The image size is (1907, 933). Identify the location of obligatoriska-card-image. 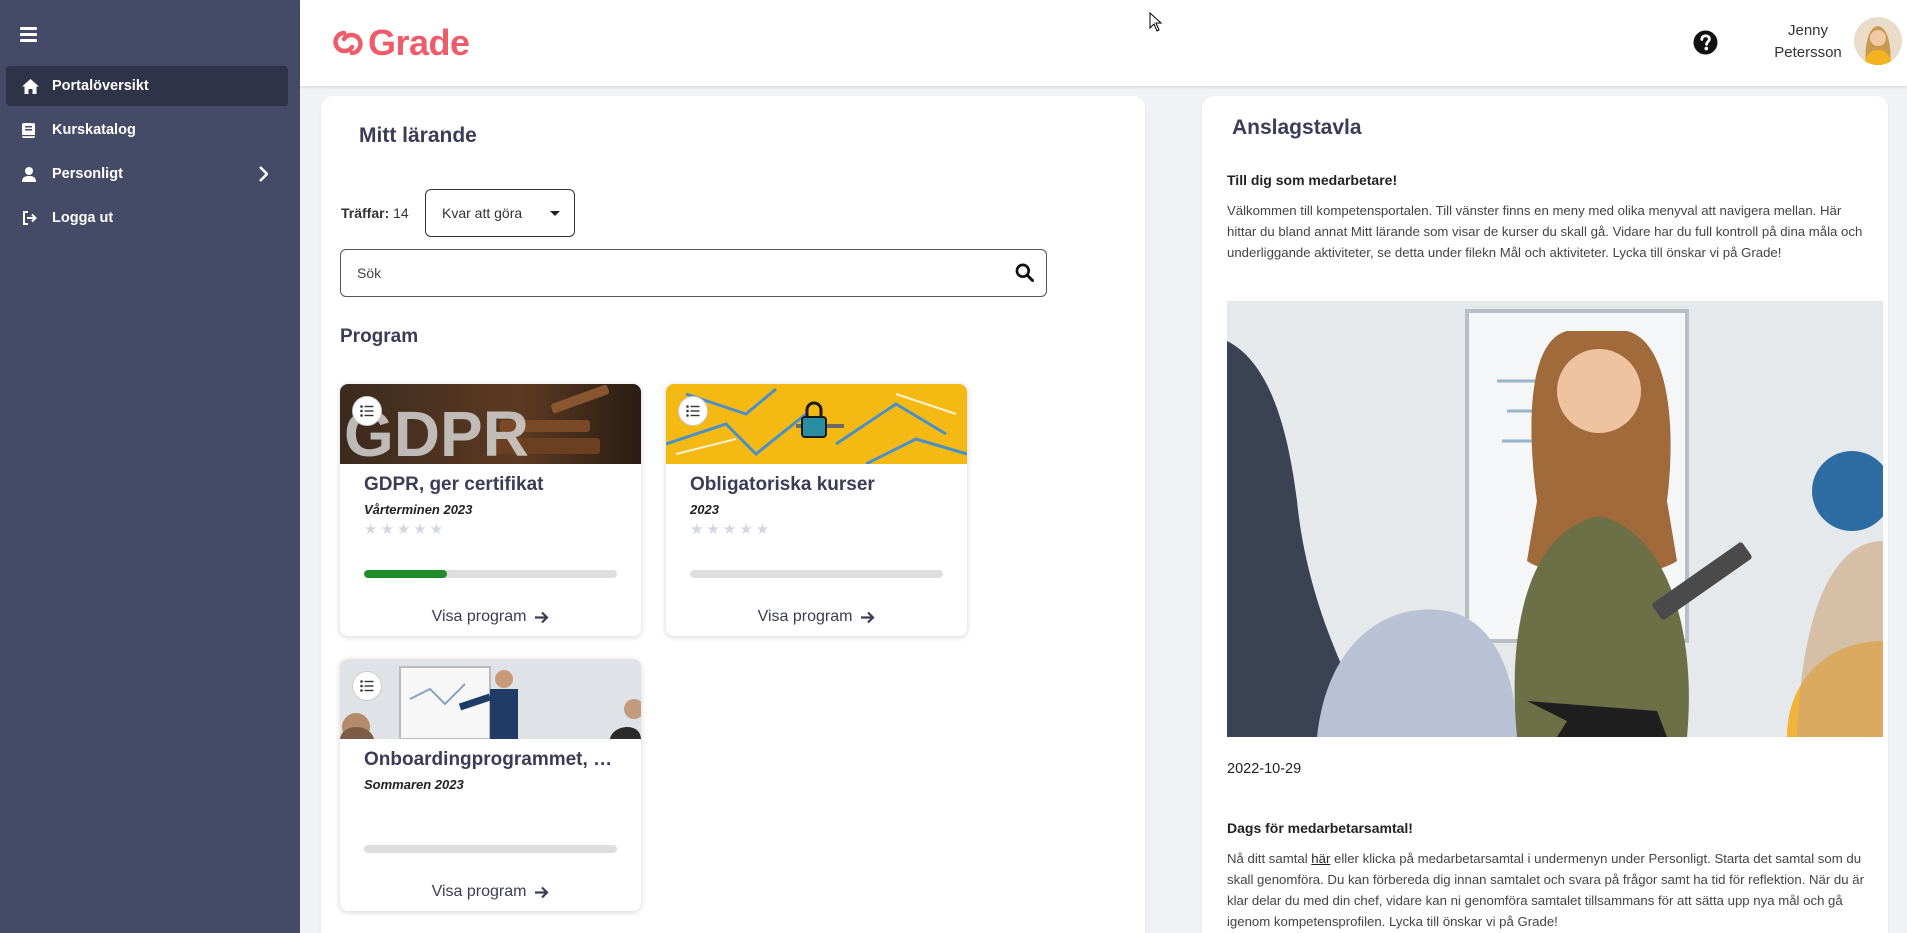
(816, 424).